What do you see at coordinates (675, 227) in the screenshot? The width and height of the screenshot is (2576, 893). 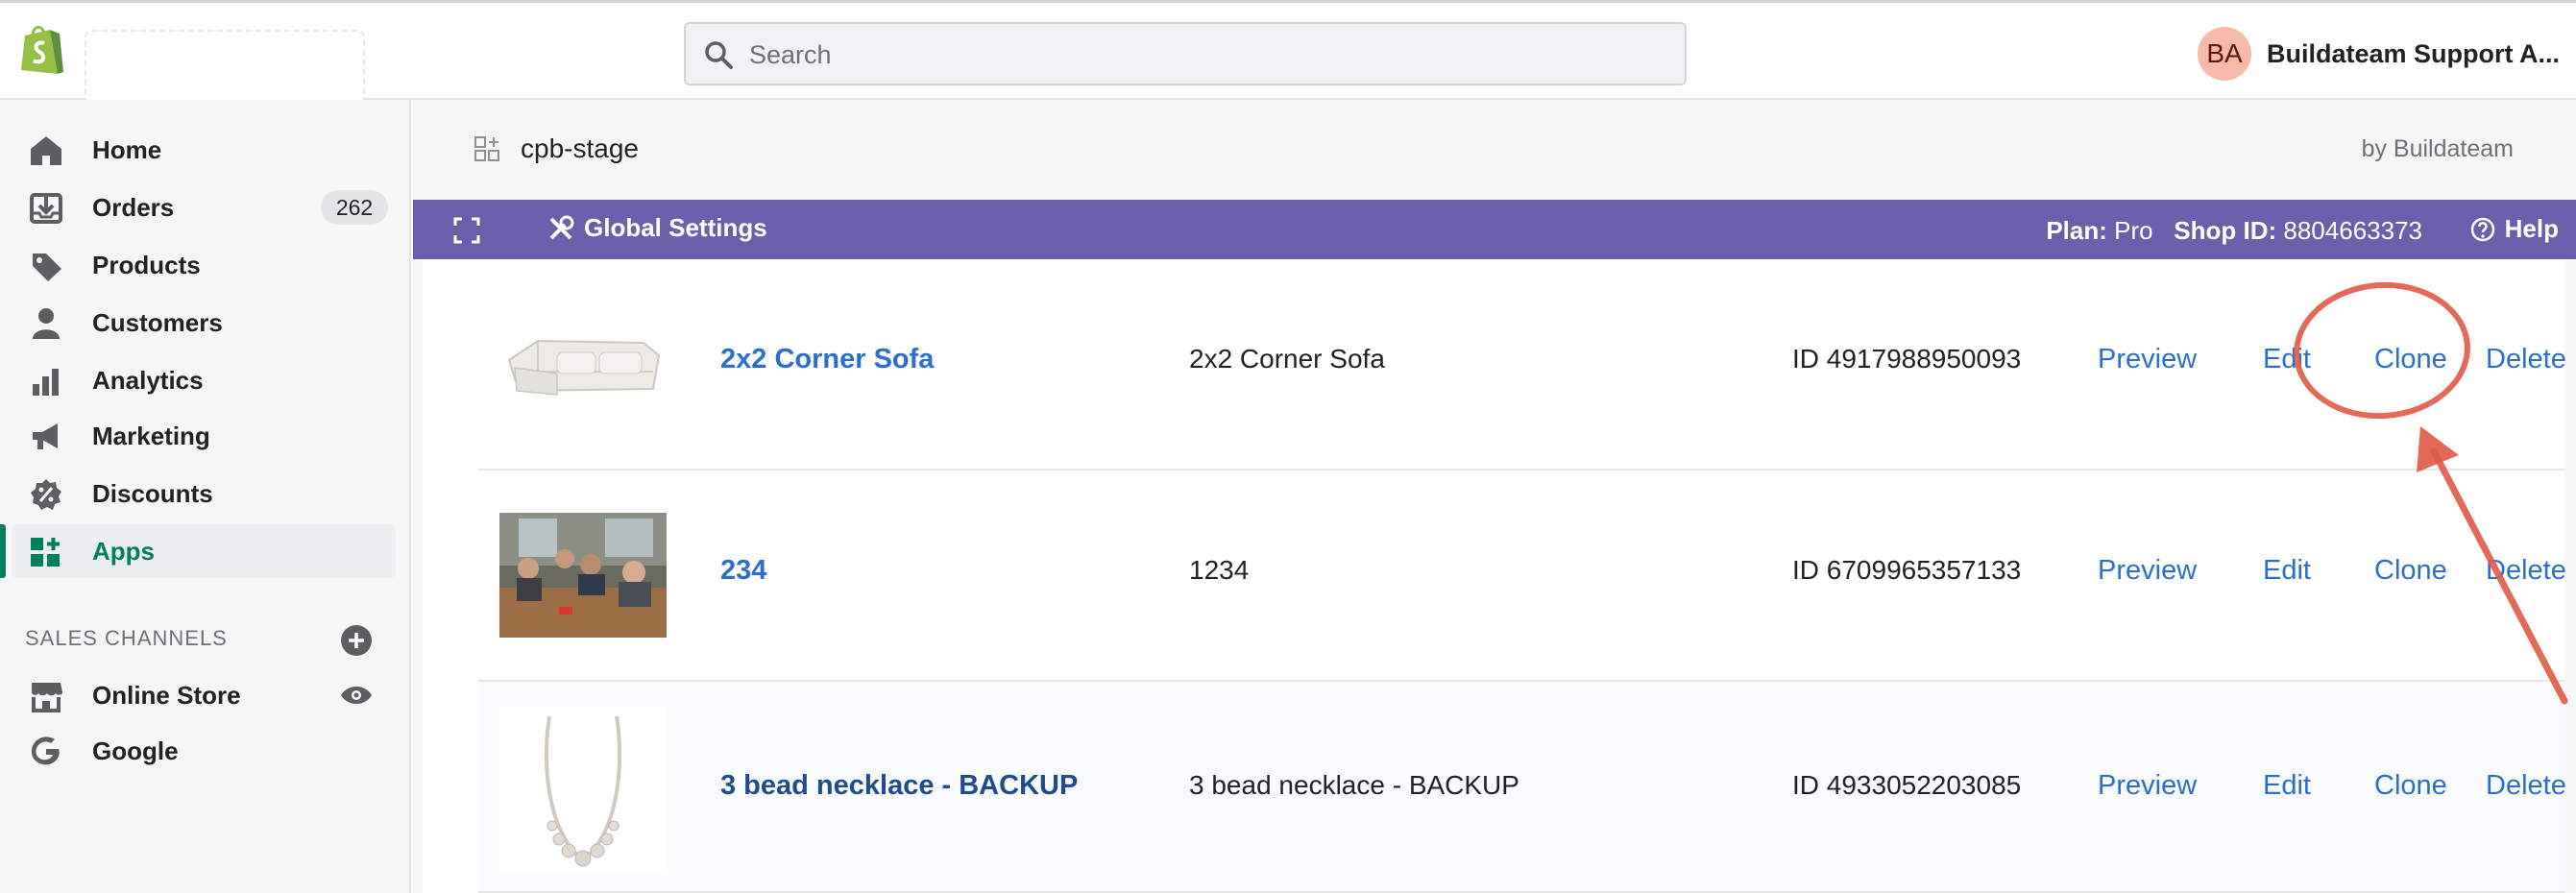 I see `global-settings-label: Global Settings` at bounding box center [675, 227].